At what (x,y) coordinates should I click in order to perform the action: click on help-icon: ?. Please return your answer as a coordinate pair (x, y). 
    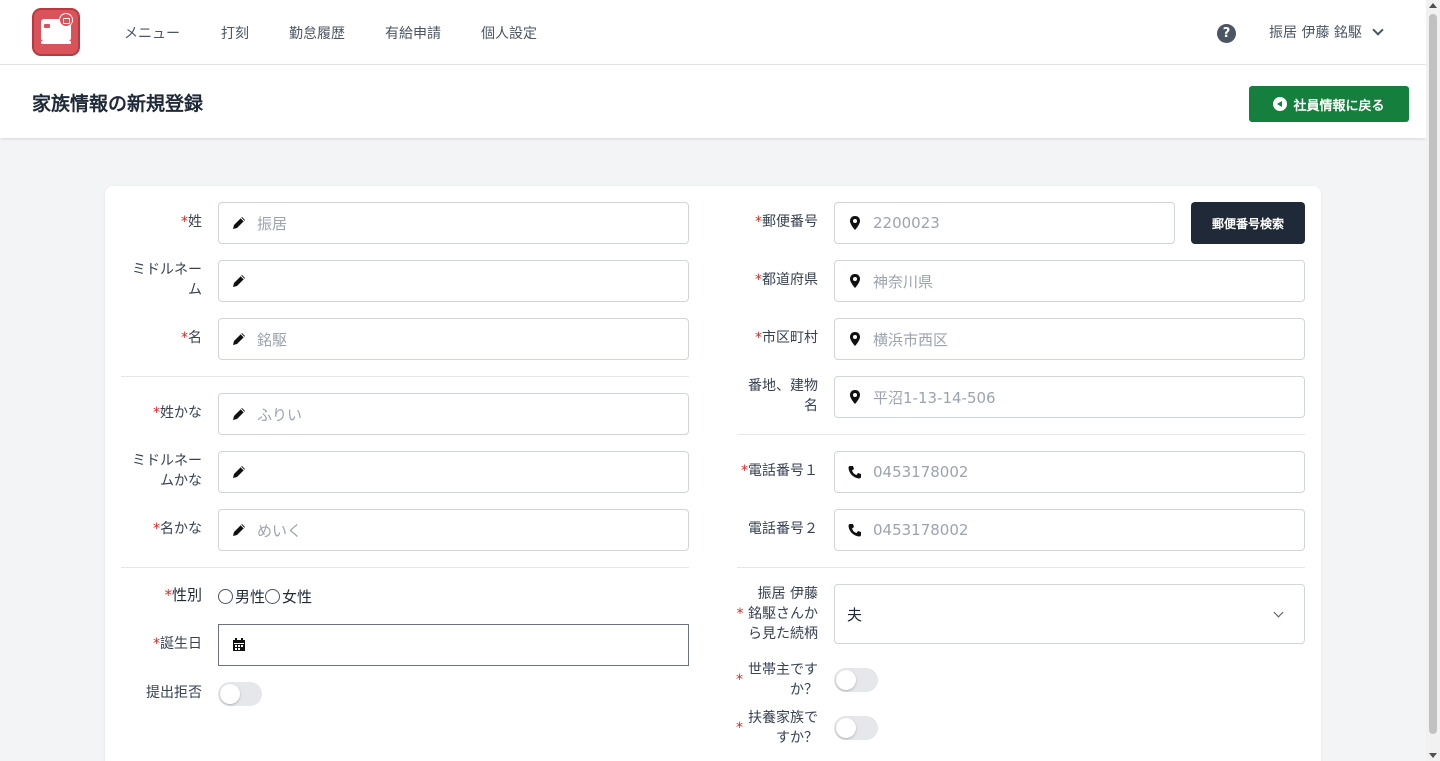
    Looking at the image, I should click on (1226, 33).